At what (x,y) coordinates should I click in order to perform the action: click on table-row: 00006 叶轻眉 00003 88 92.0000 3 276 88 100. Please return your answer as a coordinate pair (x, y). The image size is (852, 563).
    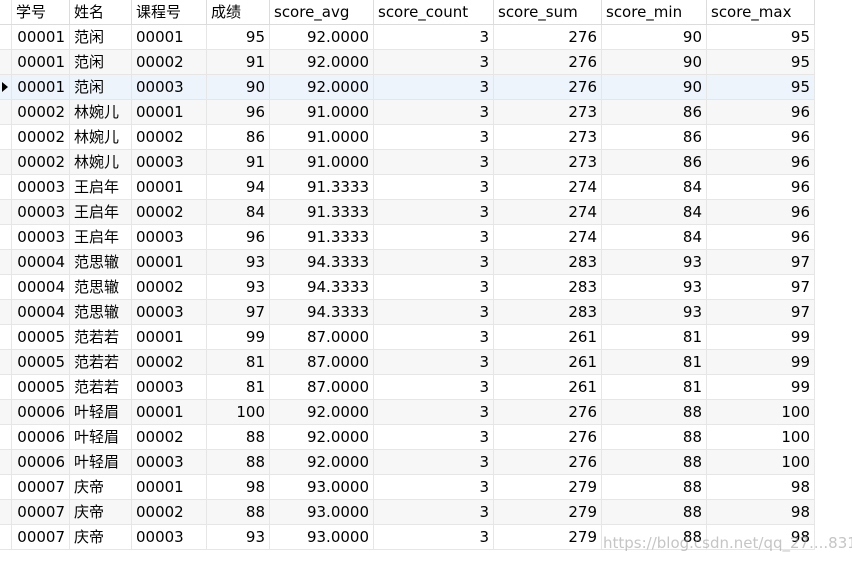
    Looking at the image, I should click on (407, 462).